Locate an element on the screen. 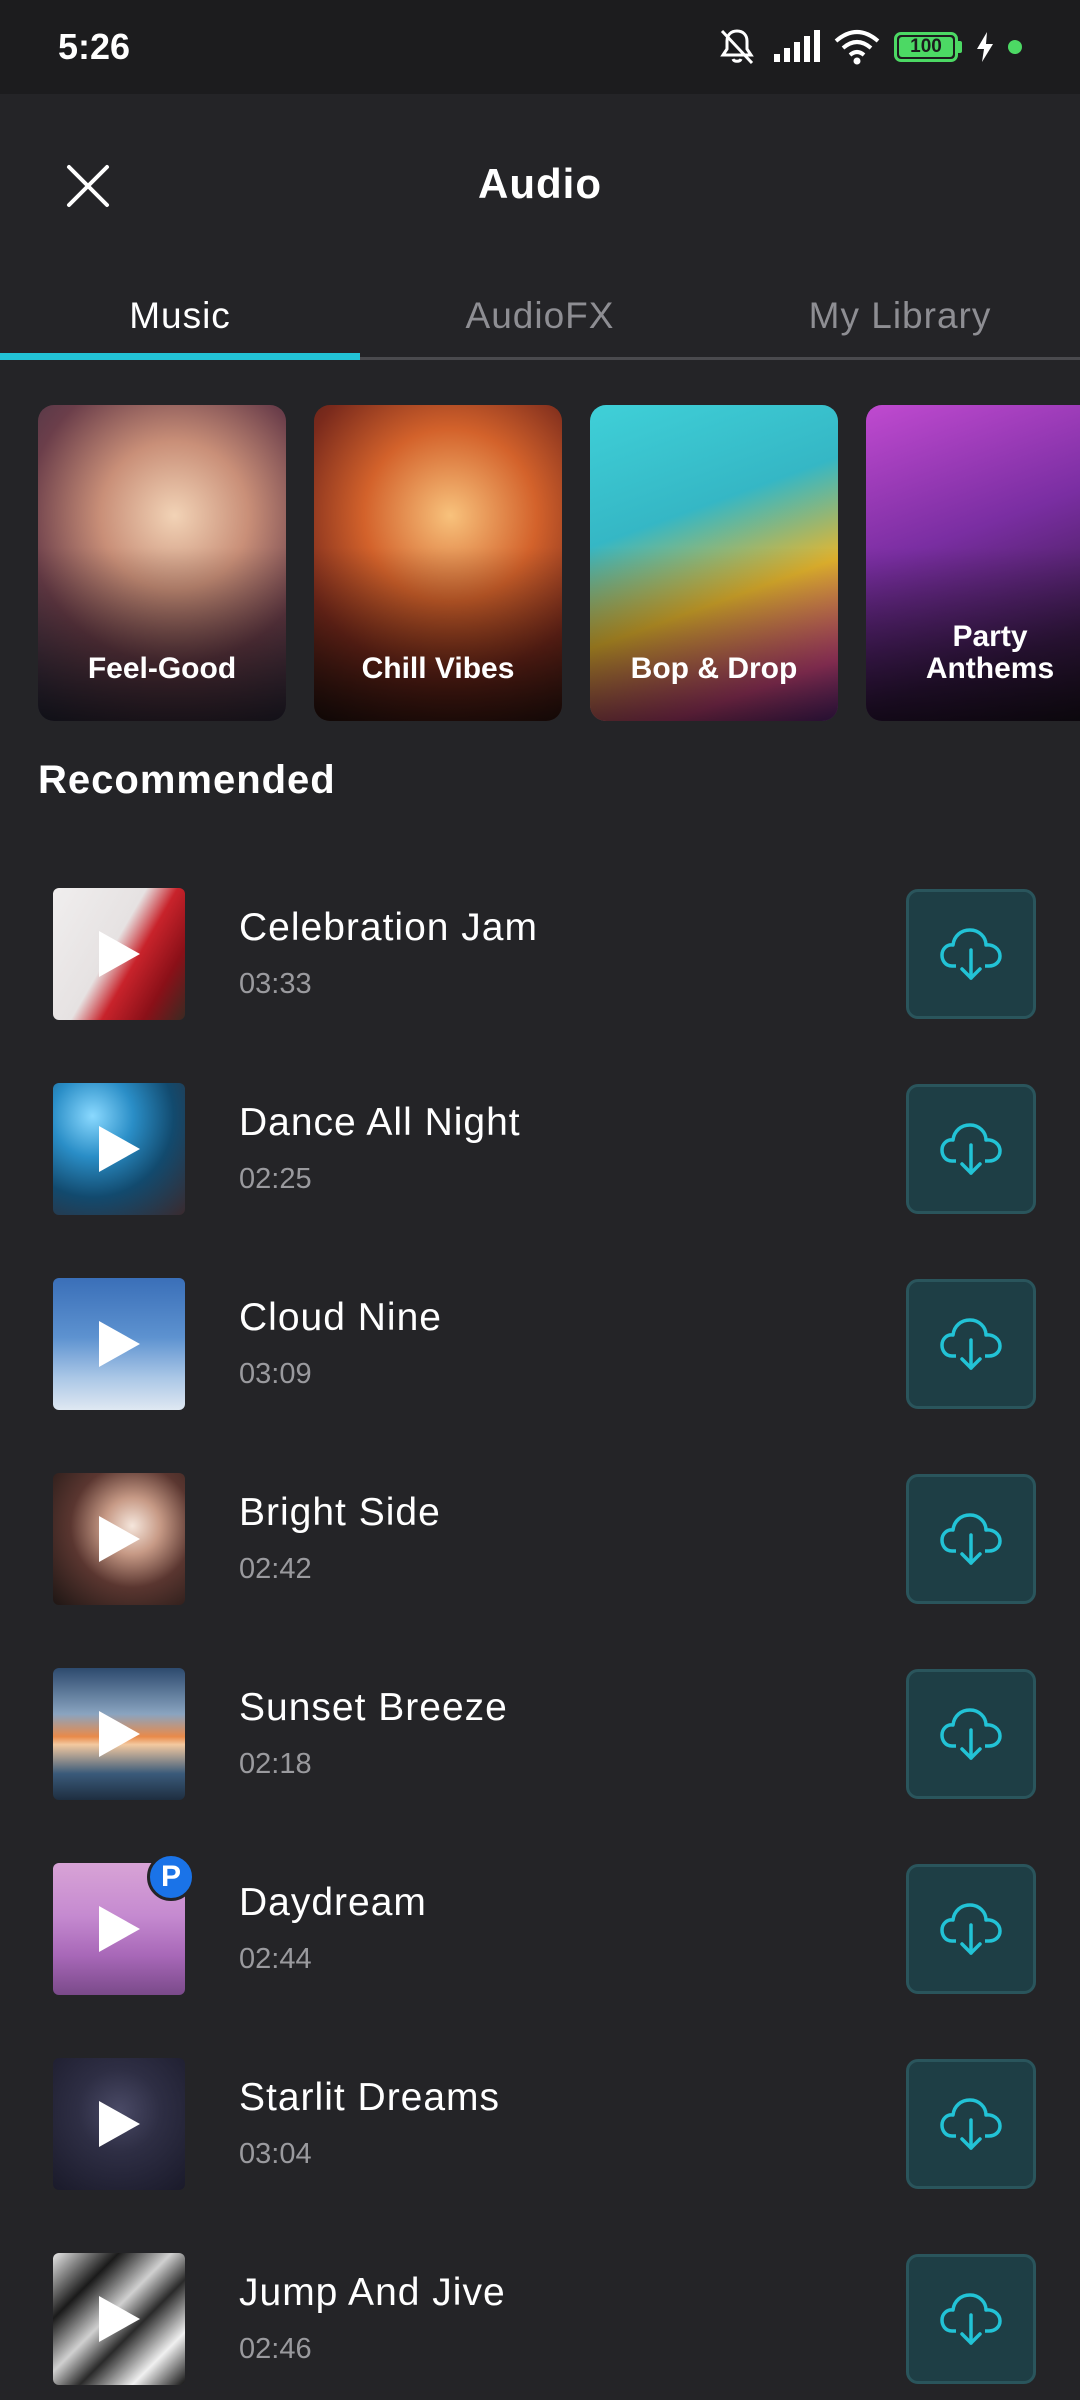 The image size is (1080, 2400). category-card-bop-and-drop: Bop & Drop is located at coordinates (714, 563).